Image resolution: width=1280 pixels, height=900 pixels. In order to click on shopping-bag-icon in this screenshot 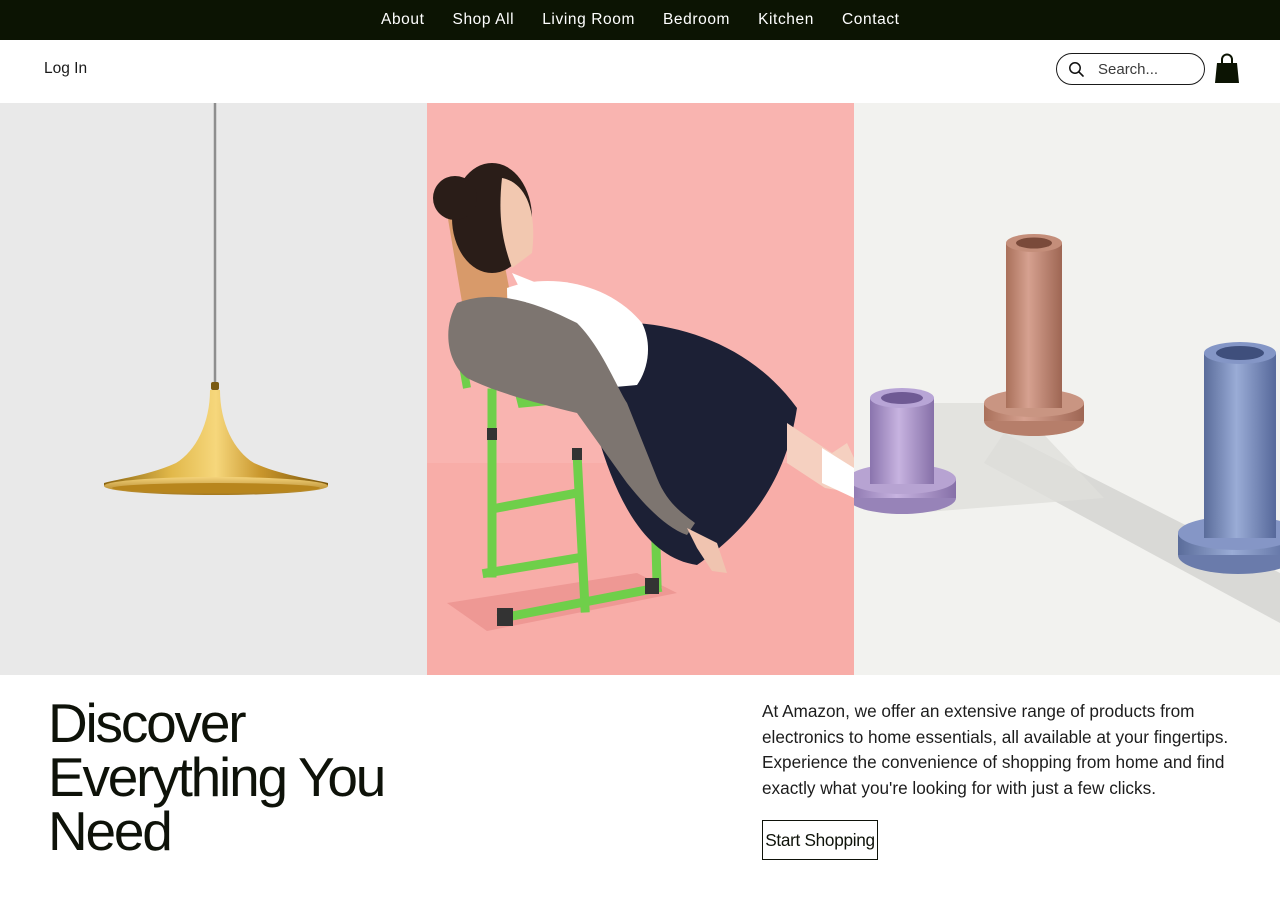, I will do `click(1227, 68)`.